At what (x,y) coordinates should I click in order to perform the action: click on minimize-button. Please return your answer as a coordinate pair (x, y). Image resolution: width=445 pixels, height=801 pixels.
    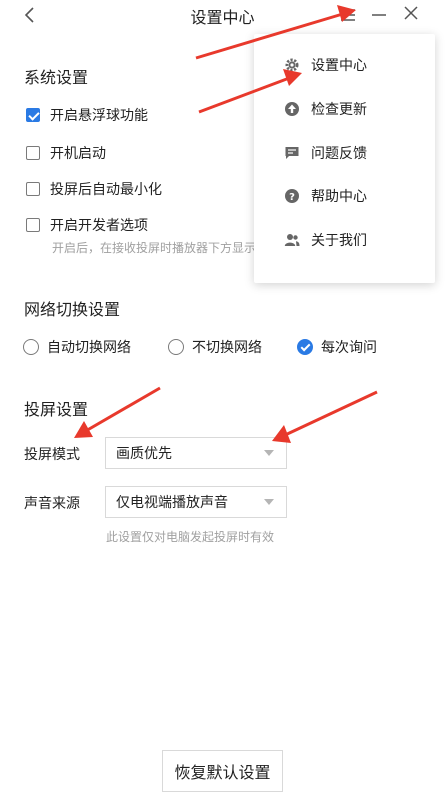
    Looking at the image, I should click on (379, 14).